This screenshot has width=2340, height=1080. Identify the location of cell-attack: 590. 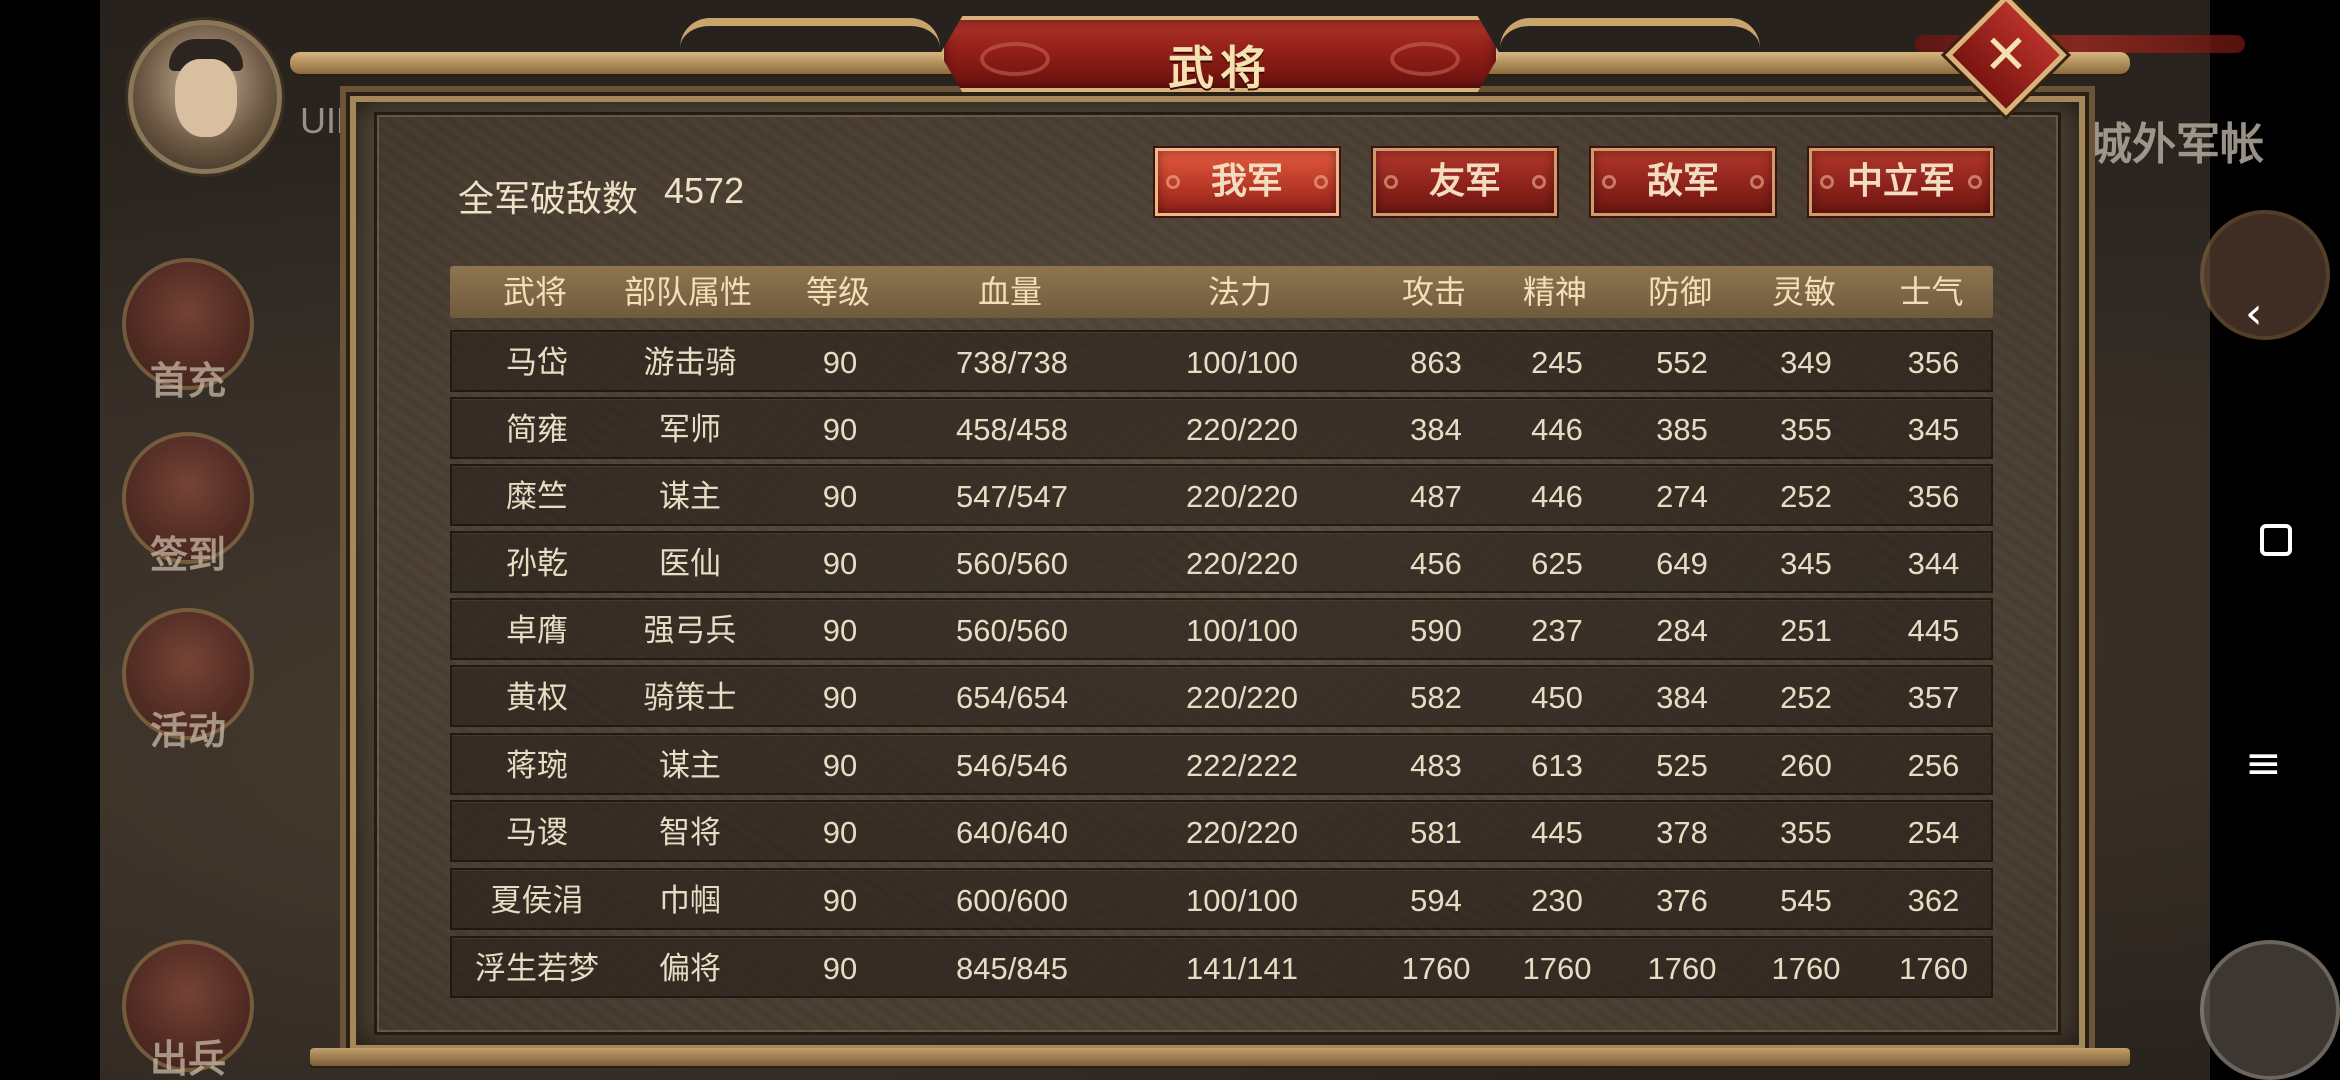
(1436, 630).